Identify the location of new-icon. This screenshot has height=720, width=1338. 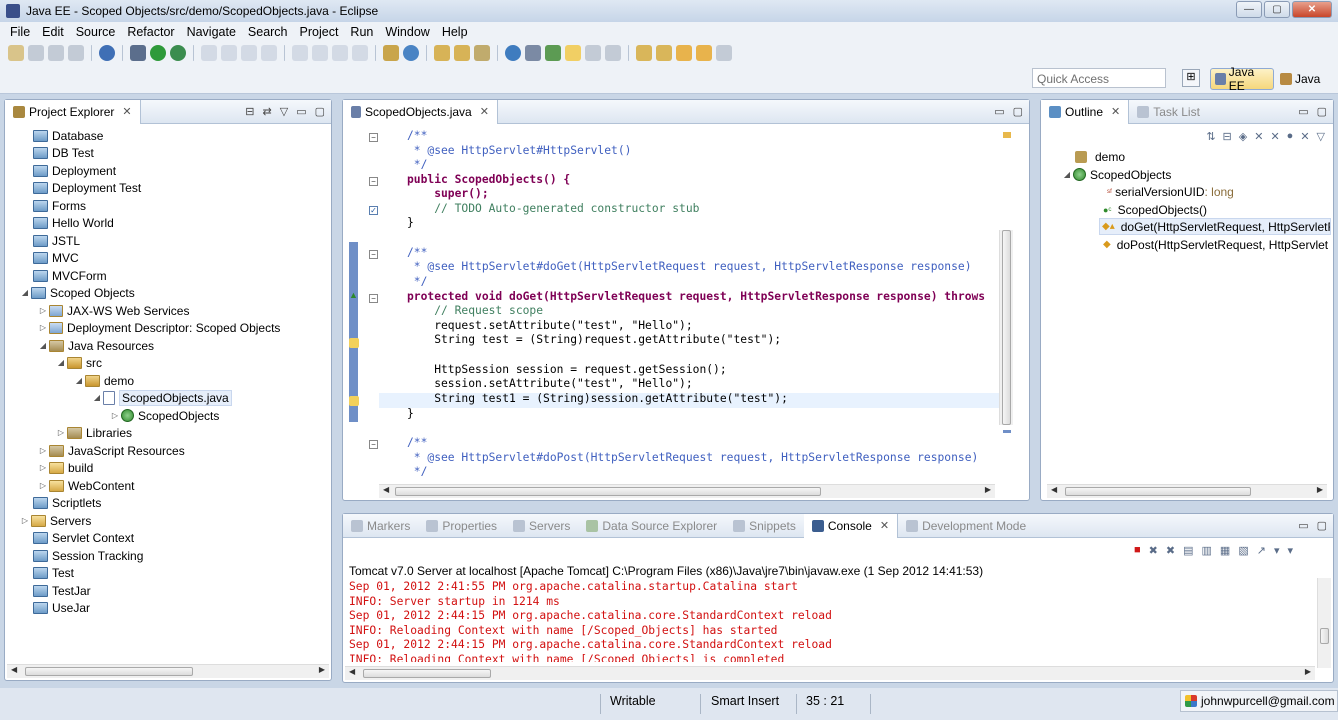
(16, 53).